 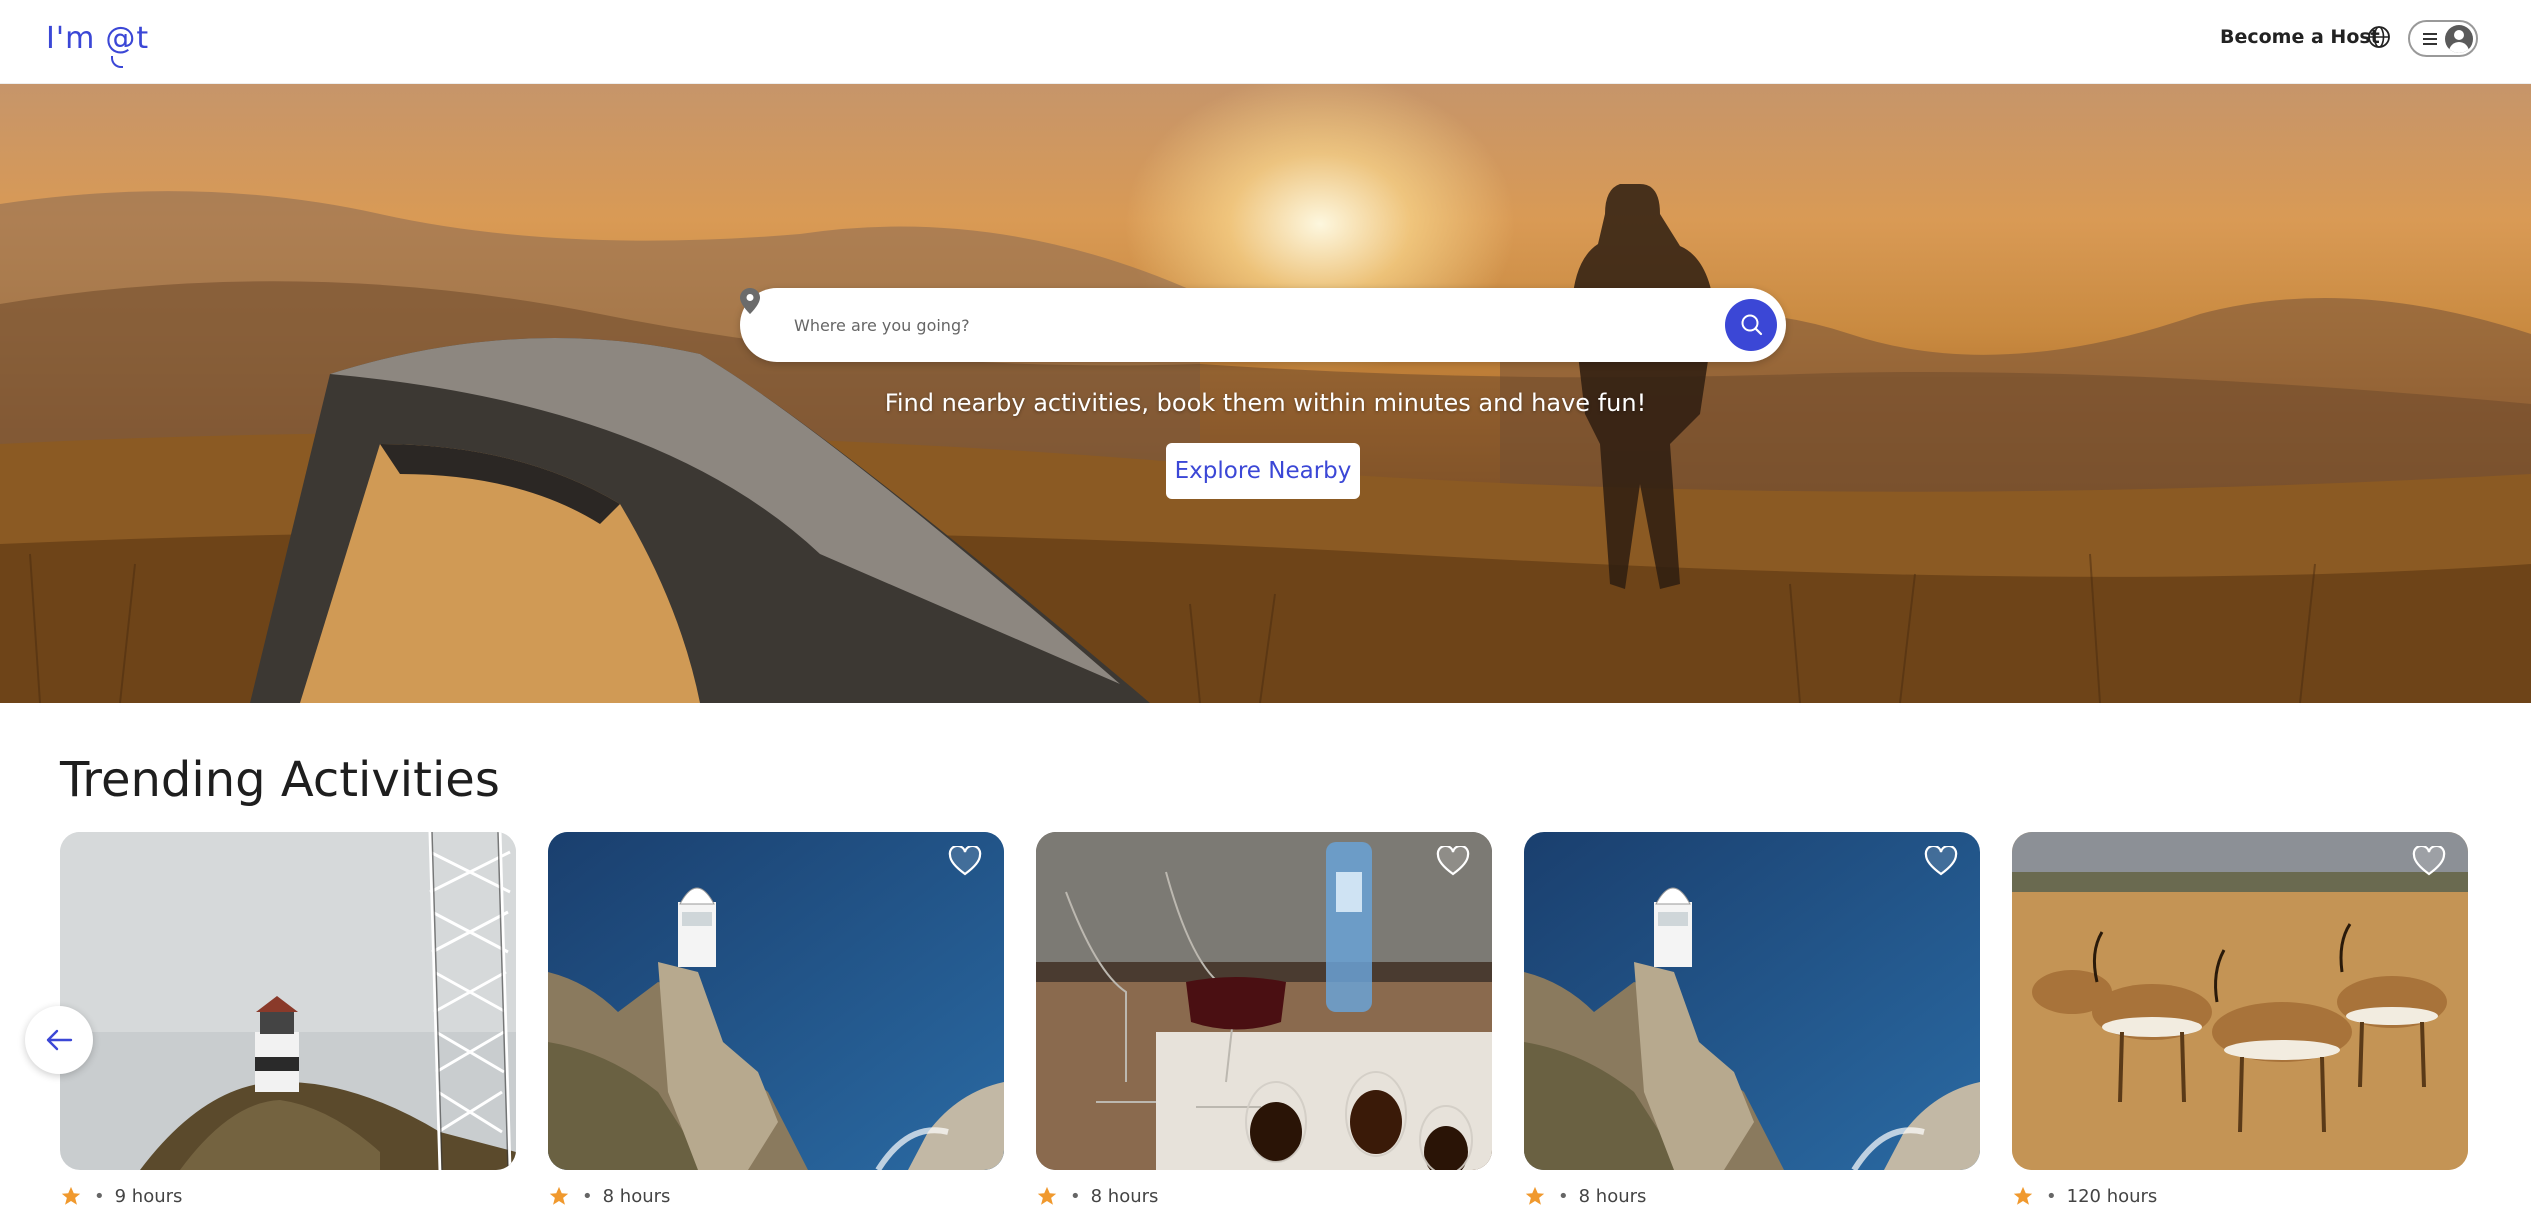 What do you see at coordinates (280, 780) in the screenshot?
I see `trending-title: Trending Activities` at bounding box center [280, 780].